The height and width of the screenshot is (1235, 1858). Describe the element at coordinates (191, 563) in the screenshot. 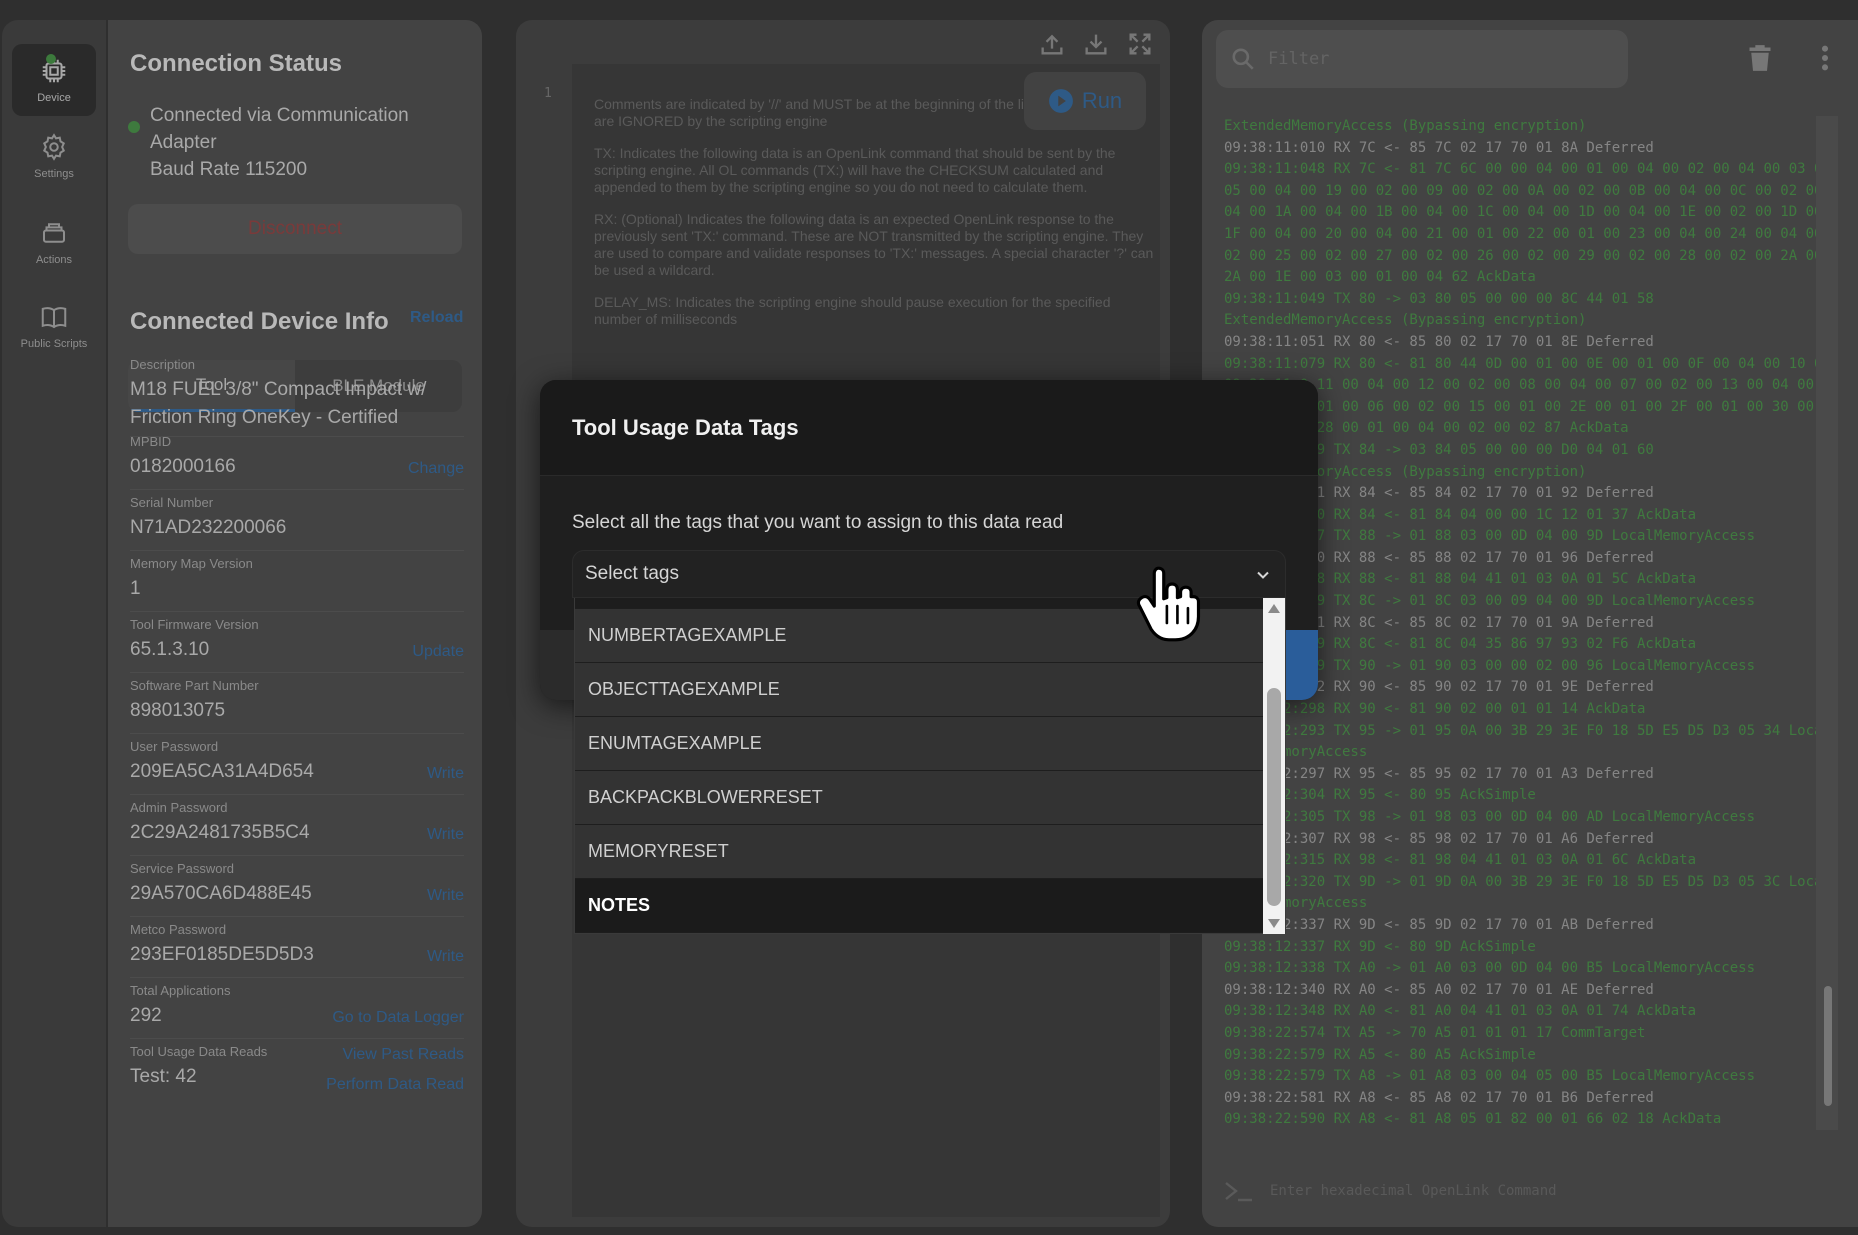

I see `field-label: Memory Map Version` at that location.